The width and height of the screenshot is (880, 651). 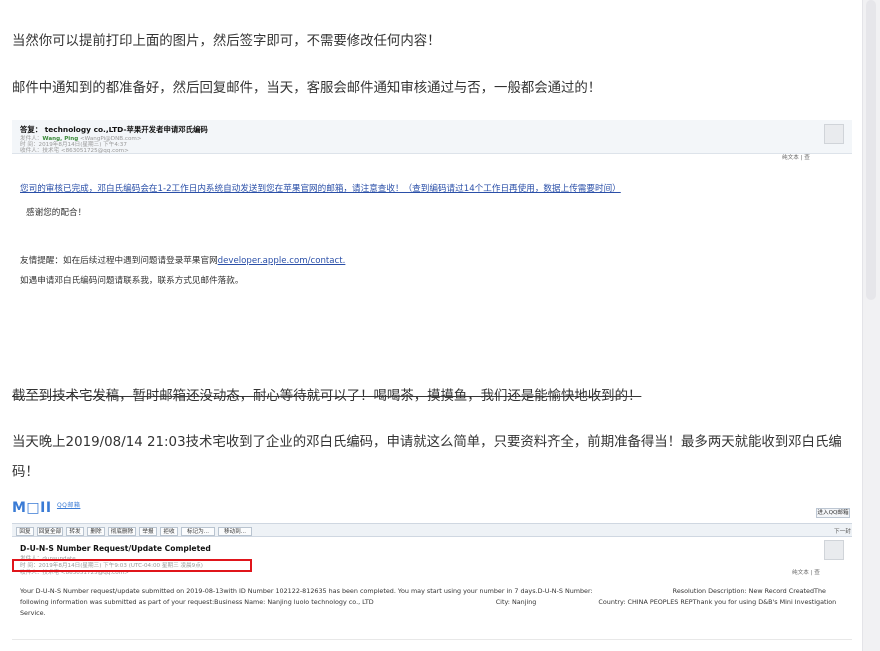 What do you see at coordinates (96, 531) in the screenshot?
I see `delete-button: 删除` at bounding box center [96, 531].